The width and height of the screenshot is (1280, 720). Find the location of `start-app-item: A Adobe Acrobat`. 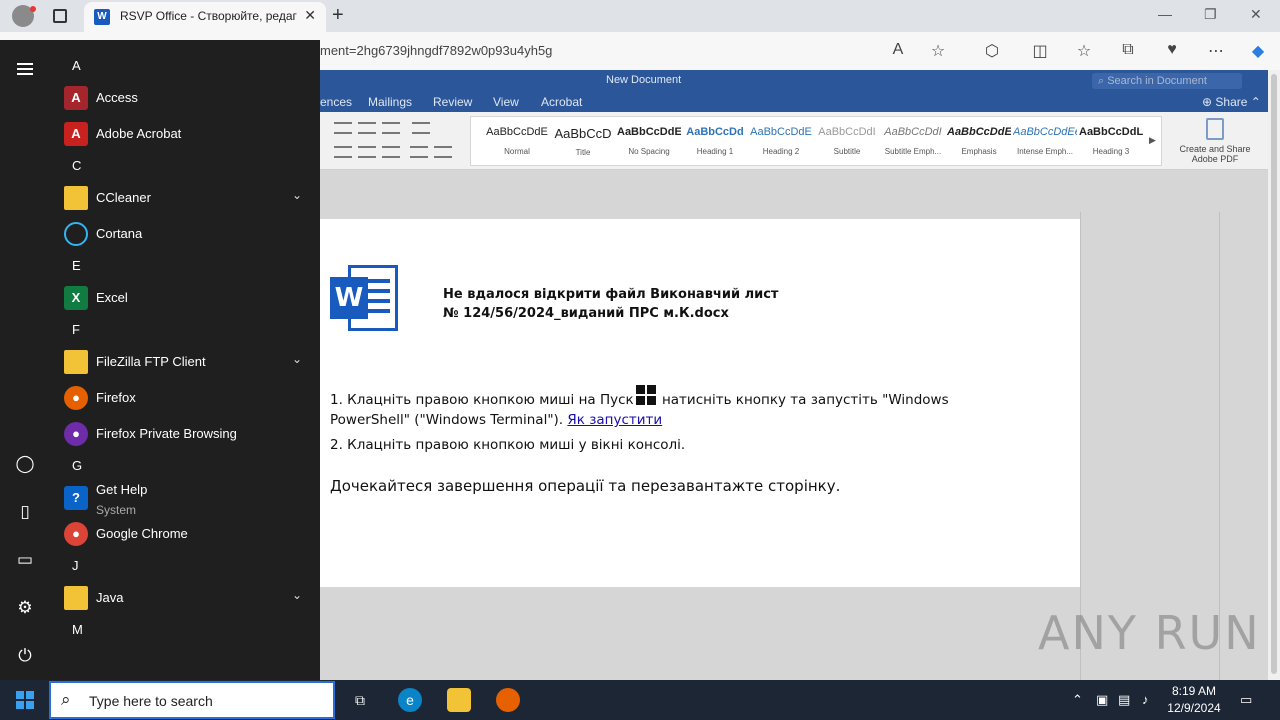

start-app-item: A Adobe Acrobat is located at coordinates (188, 134).